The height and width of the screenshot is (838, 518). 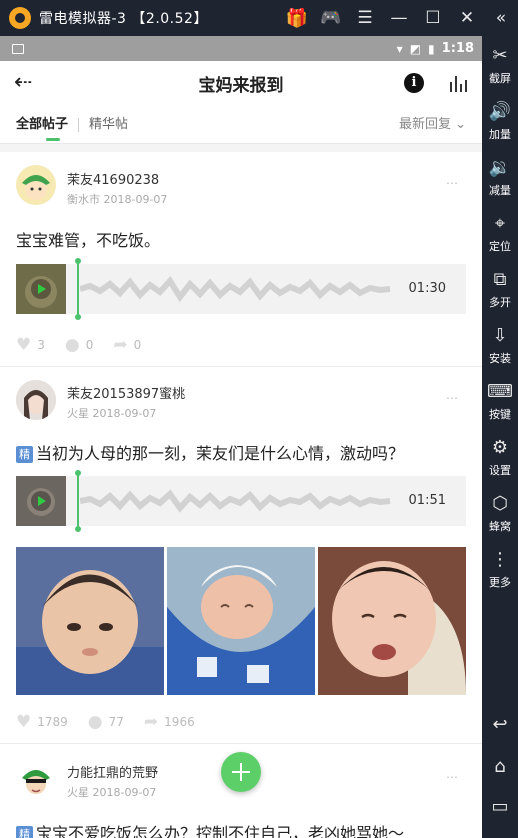 I want to click on comment-button: ● 77, so click(x=106, y=722).